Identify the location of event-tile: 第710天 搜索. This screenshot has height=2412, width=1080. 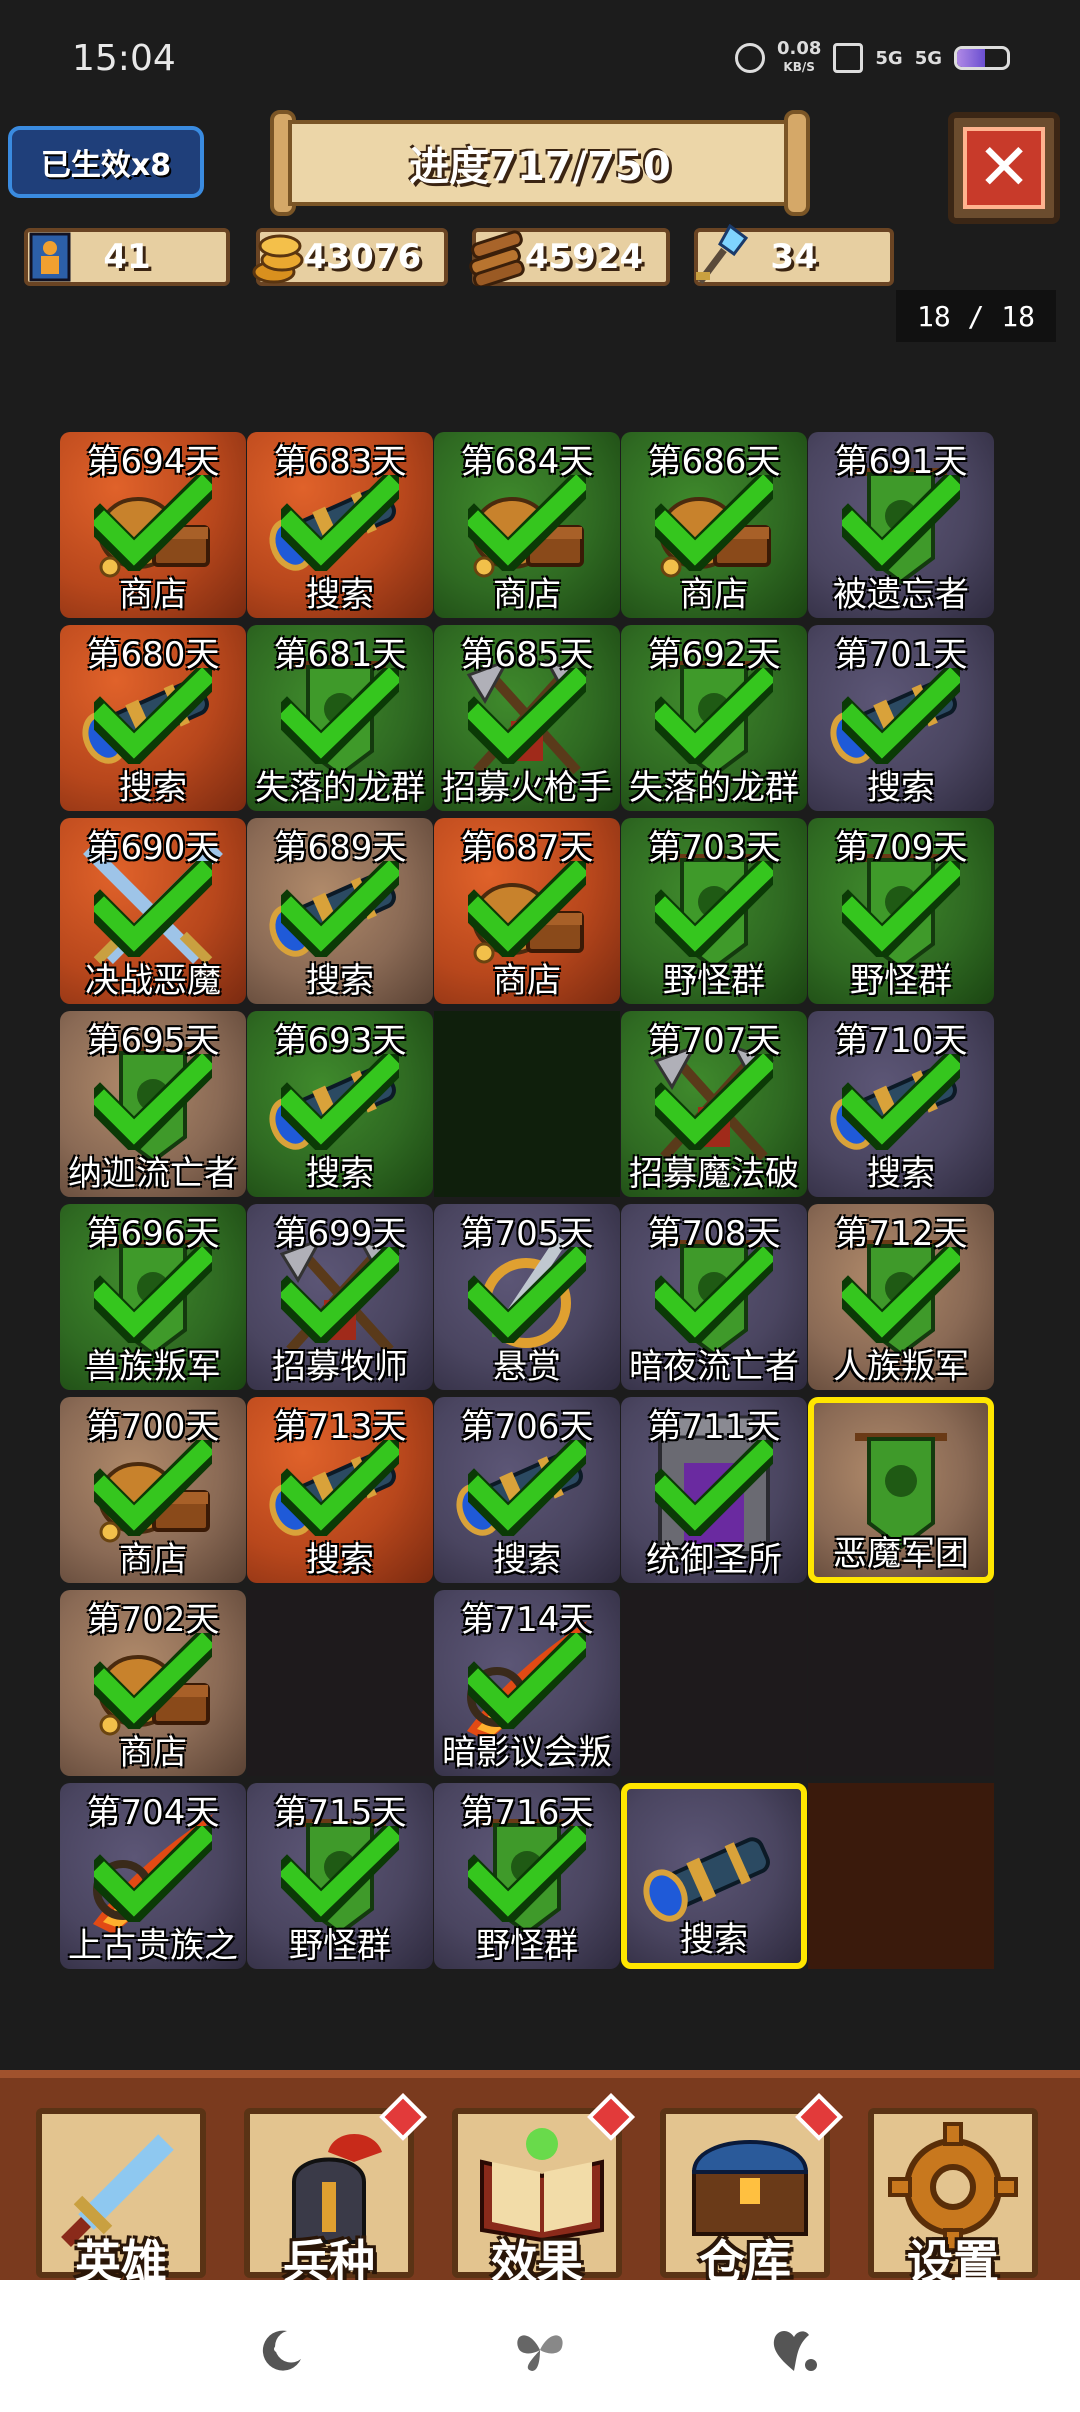
(901, 1104).